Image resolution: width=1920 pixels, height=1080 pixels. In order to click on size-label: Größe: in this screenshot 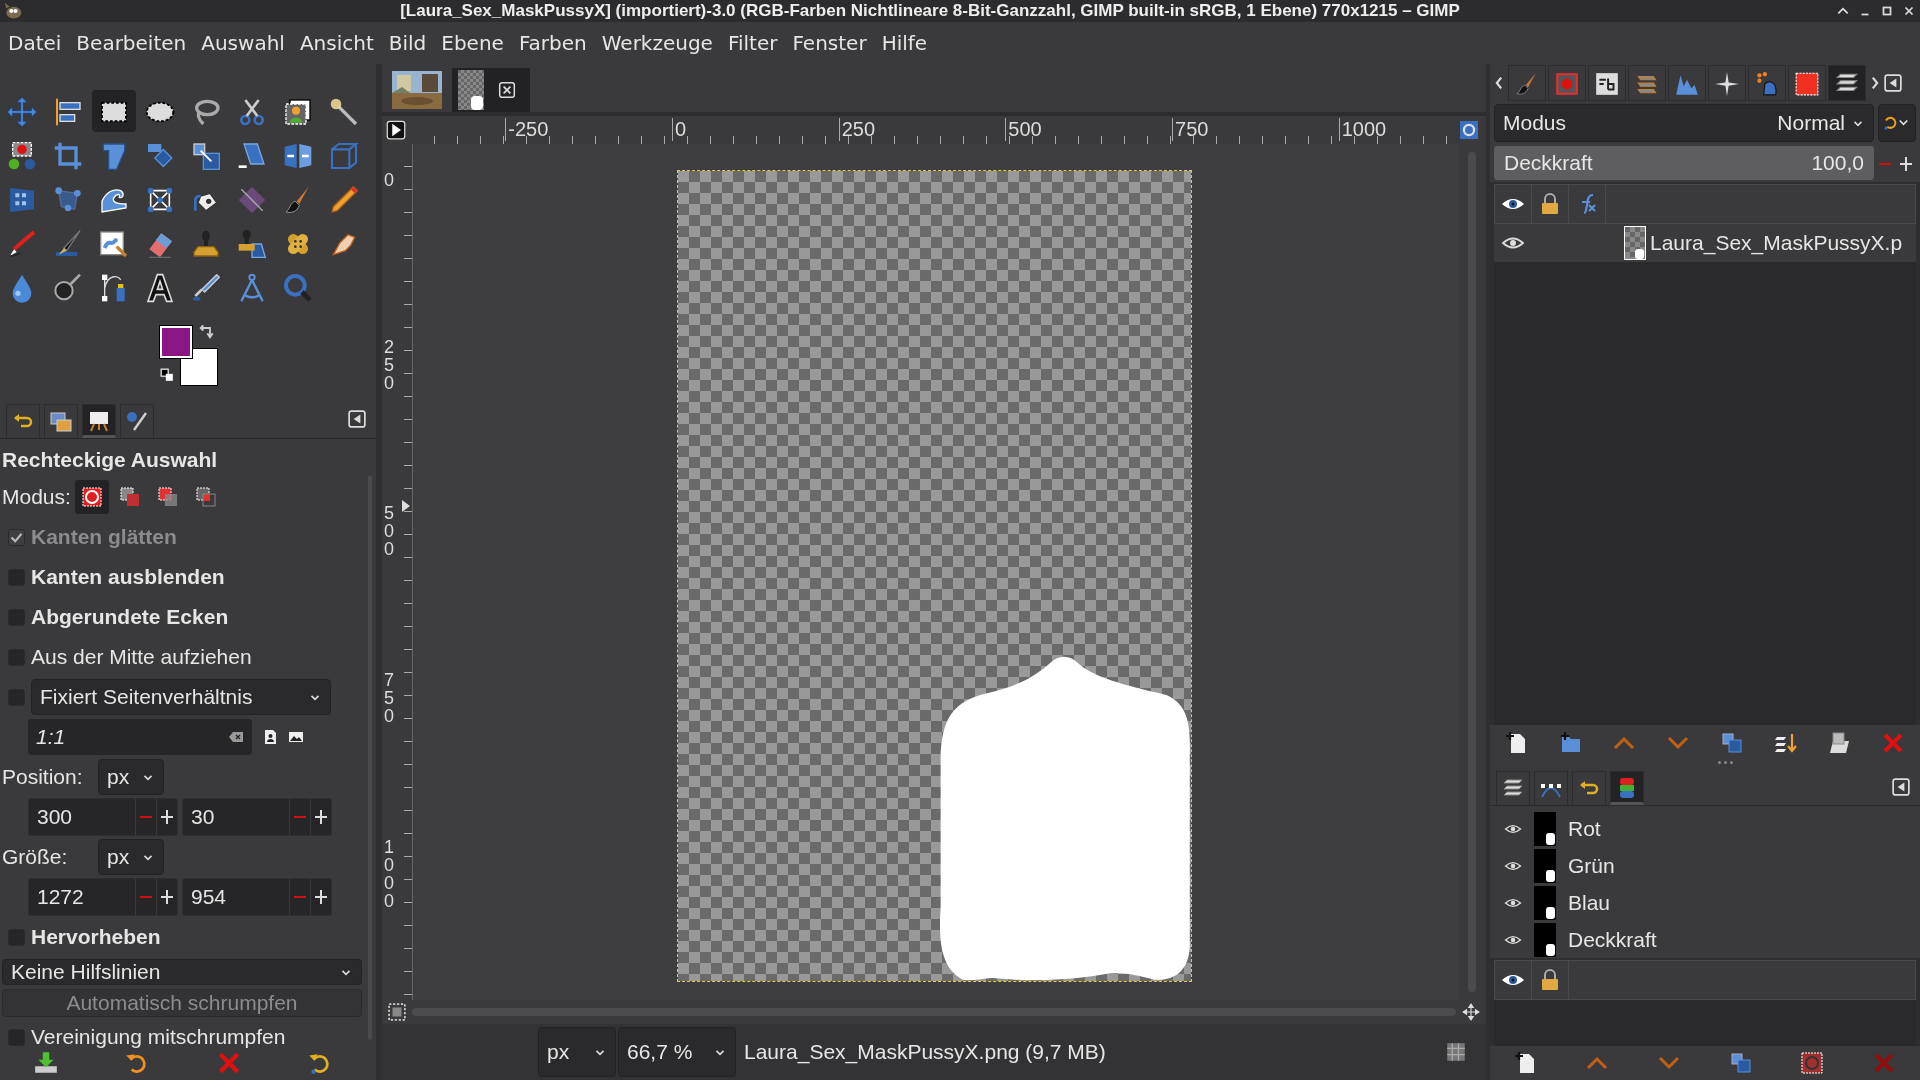, I will do `click(35, 857)`.